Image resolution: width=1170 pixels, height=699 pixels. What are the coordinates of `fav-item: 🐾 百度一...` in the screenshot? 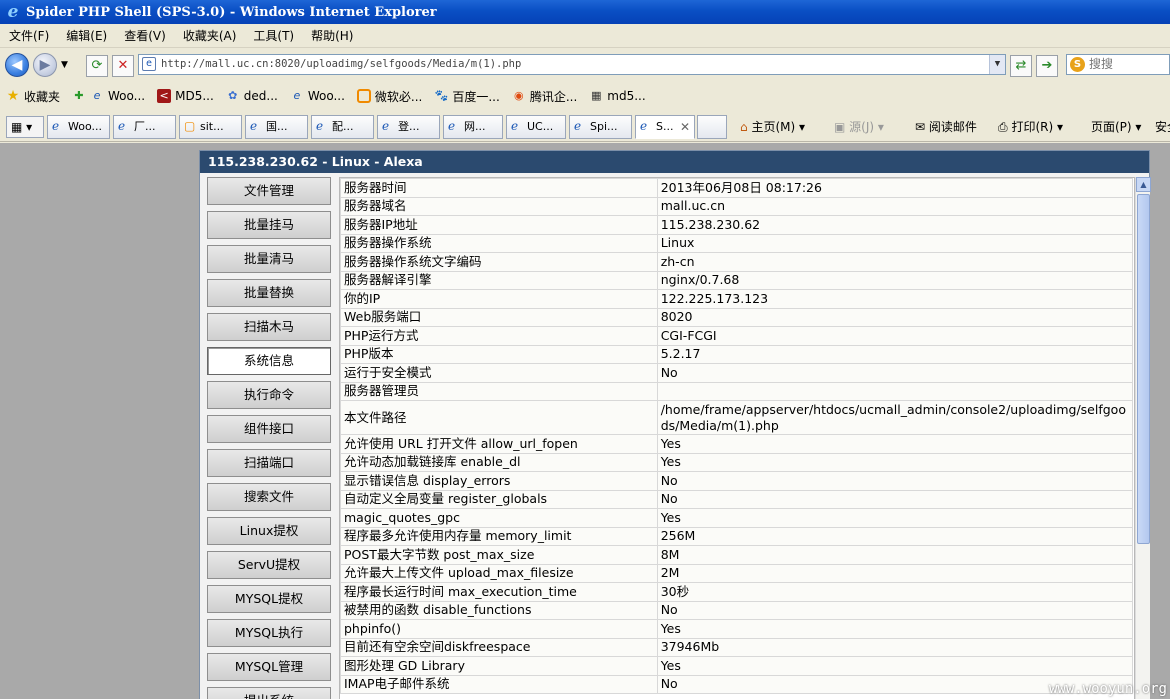 It's located at (467, 96).